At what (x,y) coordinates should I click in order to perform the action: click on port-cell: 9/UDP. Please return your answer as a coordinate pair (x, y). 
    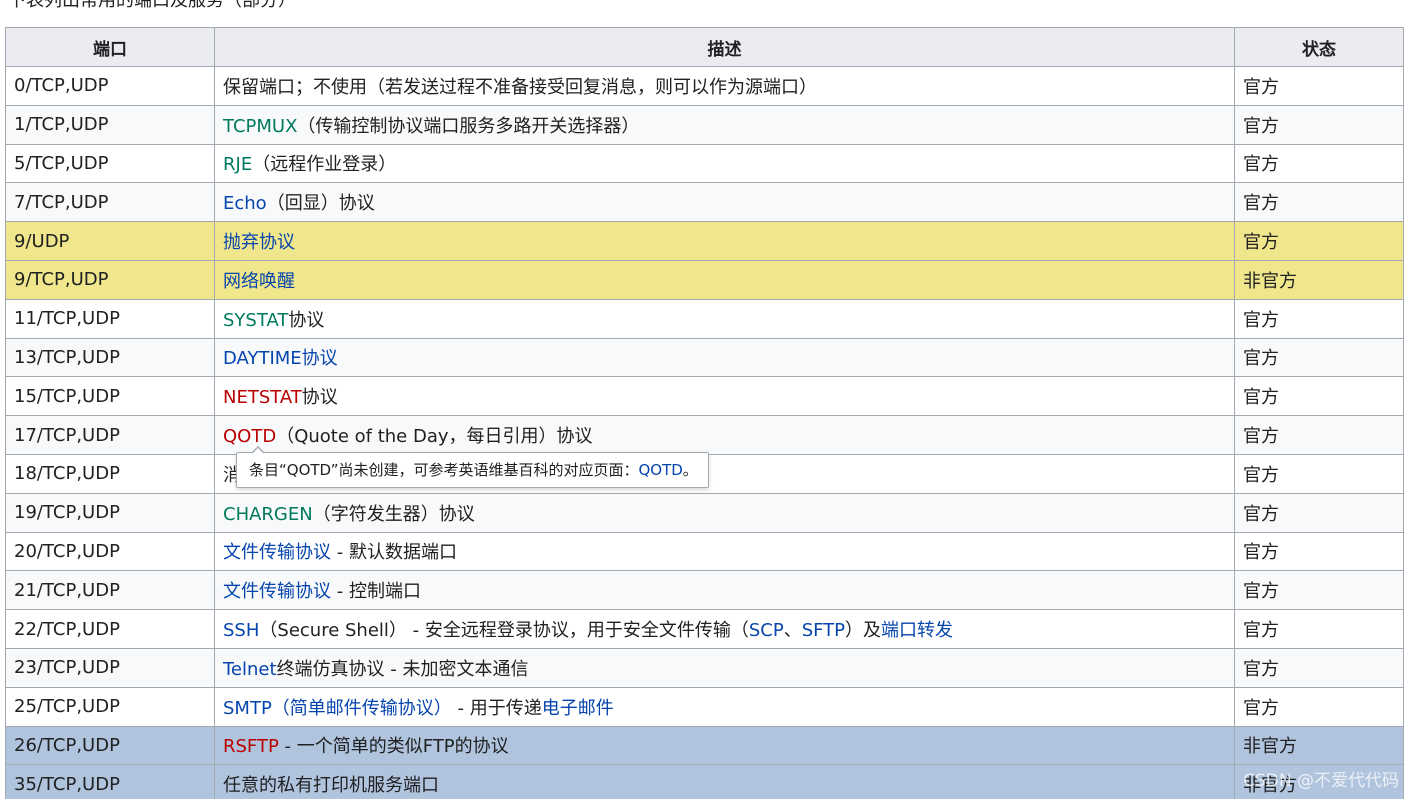
    Looking at the image, I should click on (110, 241).